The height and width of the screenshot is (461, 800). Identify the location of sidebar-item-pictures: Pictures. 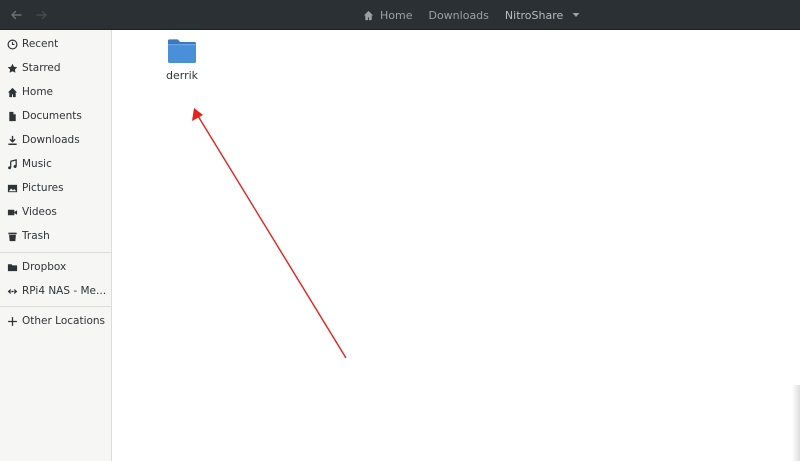
(55, 188).